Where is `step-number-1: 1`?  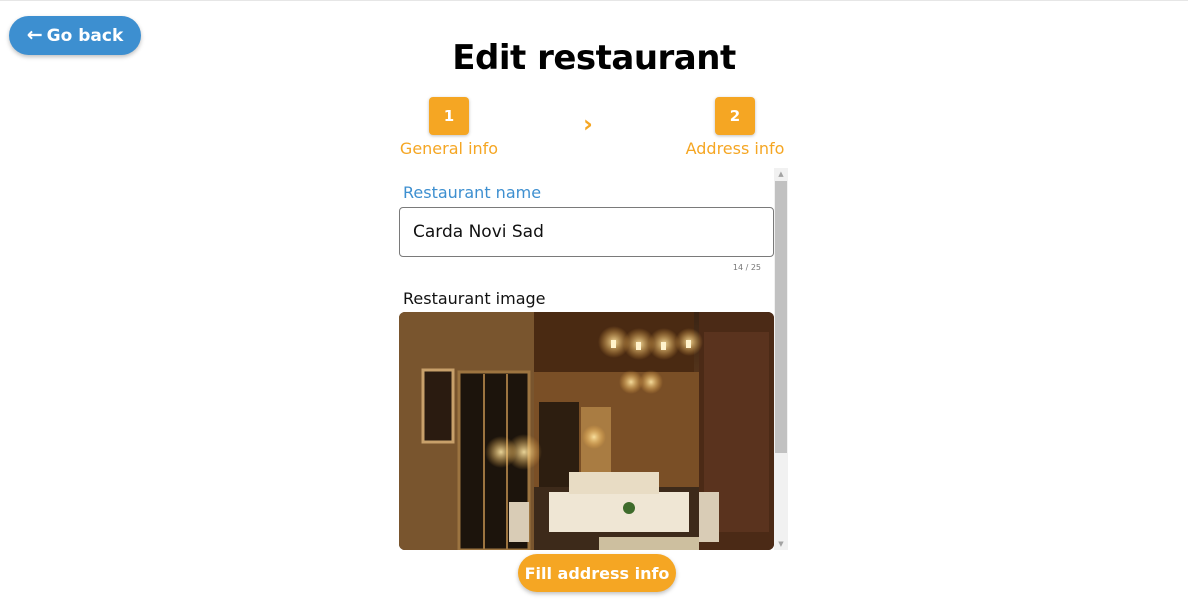
step-number-1: 1 is located at coordinates (449, 116).